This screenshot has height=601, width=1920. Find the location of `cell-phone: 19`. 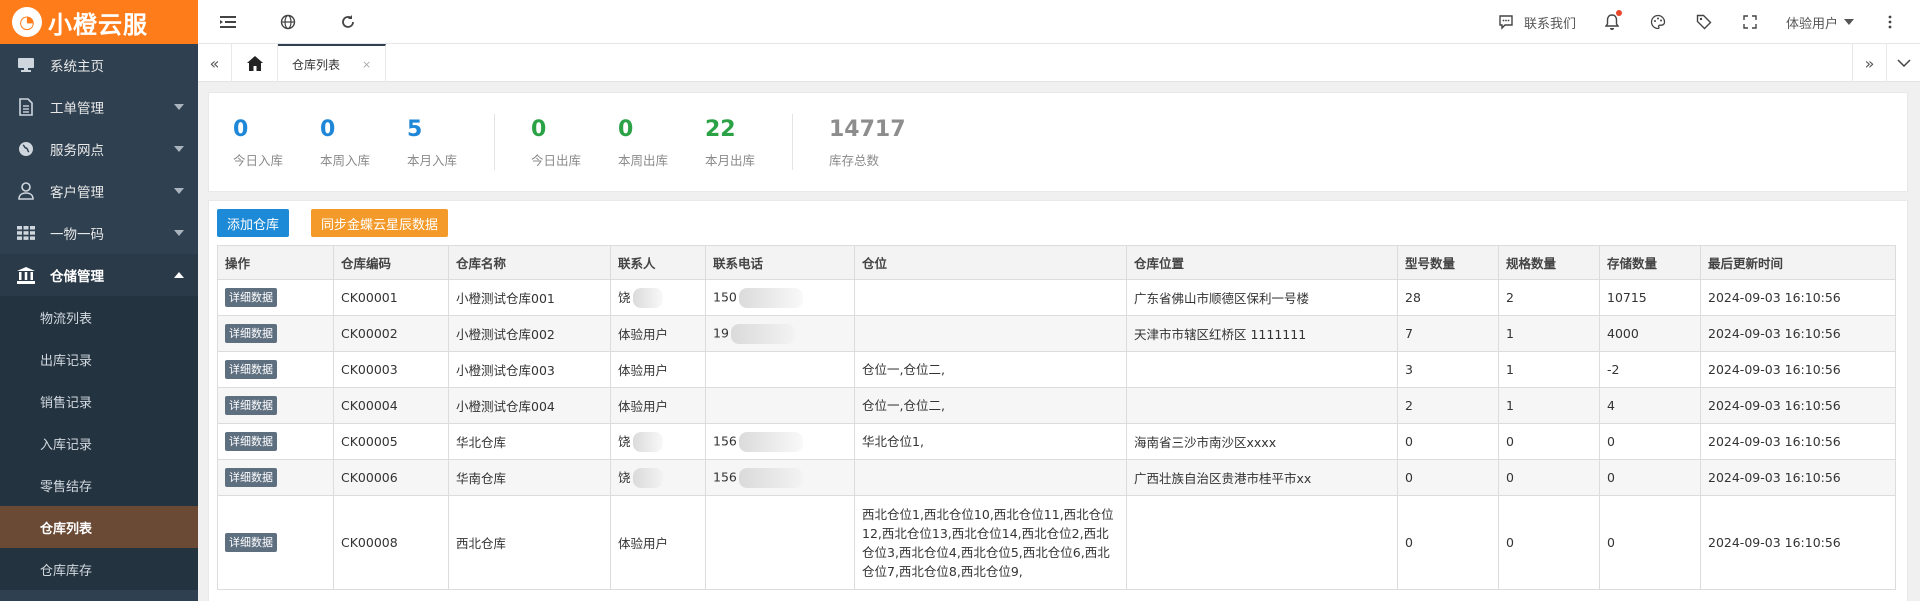

cell-phone: 19 is located at coordinates (780, 333).